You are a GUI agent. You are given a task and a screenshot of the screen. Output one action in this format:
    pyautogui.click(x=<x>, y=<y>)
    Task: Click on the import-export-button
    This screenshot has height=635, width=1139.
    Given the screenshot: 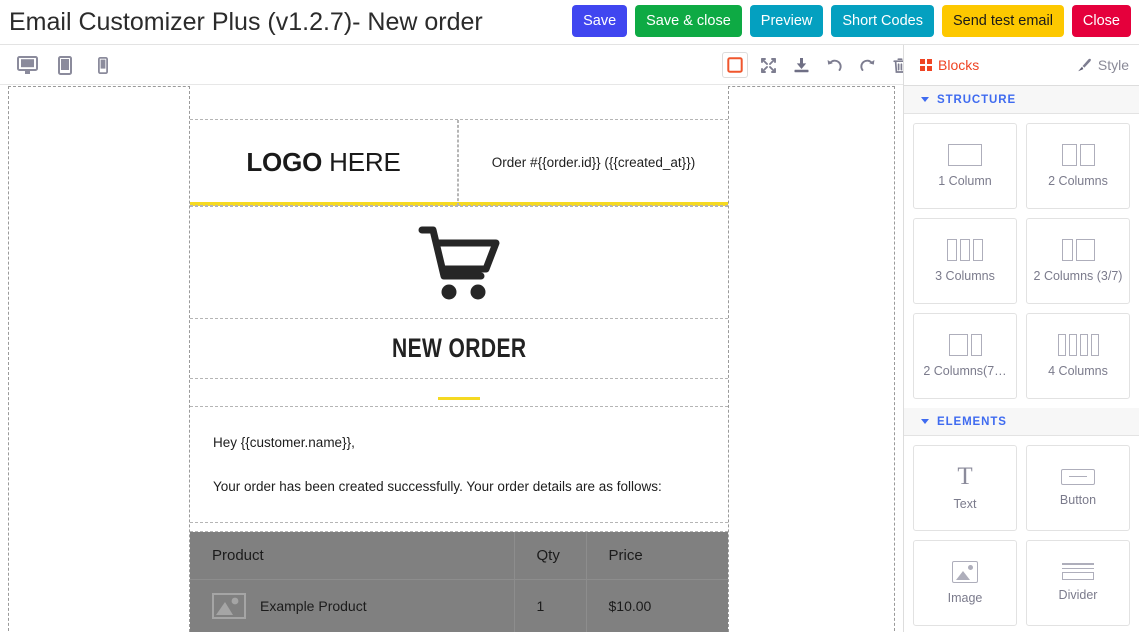 What is the action you would take?
    pyautogui.click(x=801, y=65)
    